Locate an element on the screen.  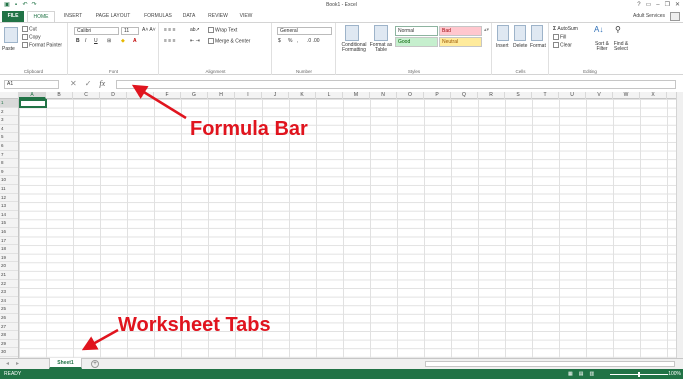
worksheet-tabs-annotation: Worksheet Tabs is located at coordinates (194, 325).